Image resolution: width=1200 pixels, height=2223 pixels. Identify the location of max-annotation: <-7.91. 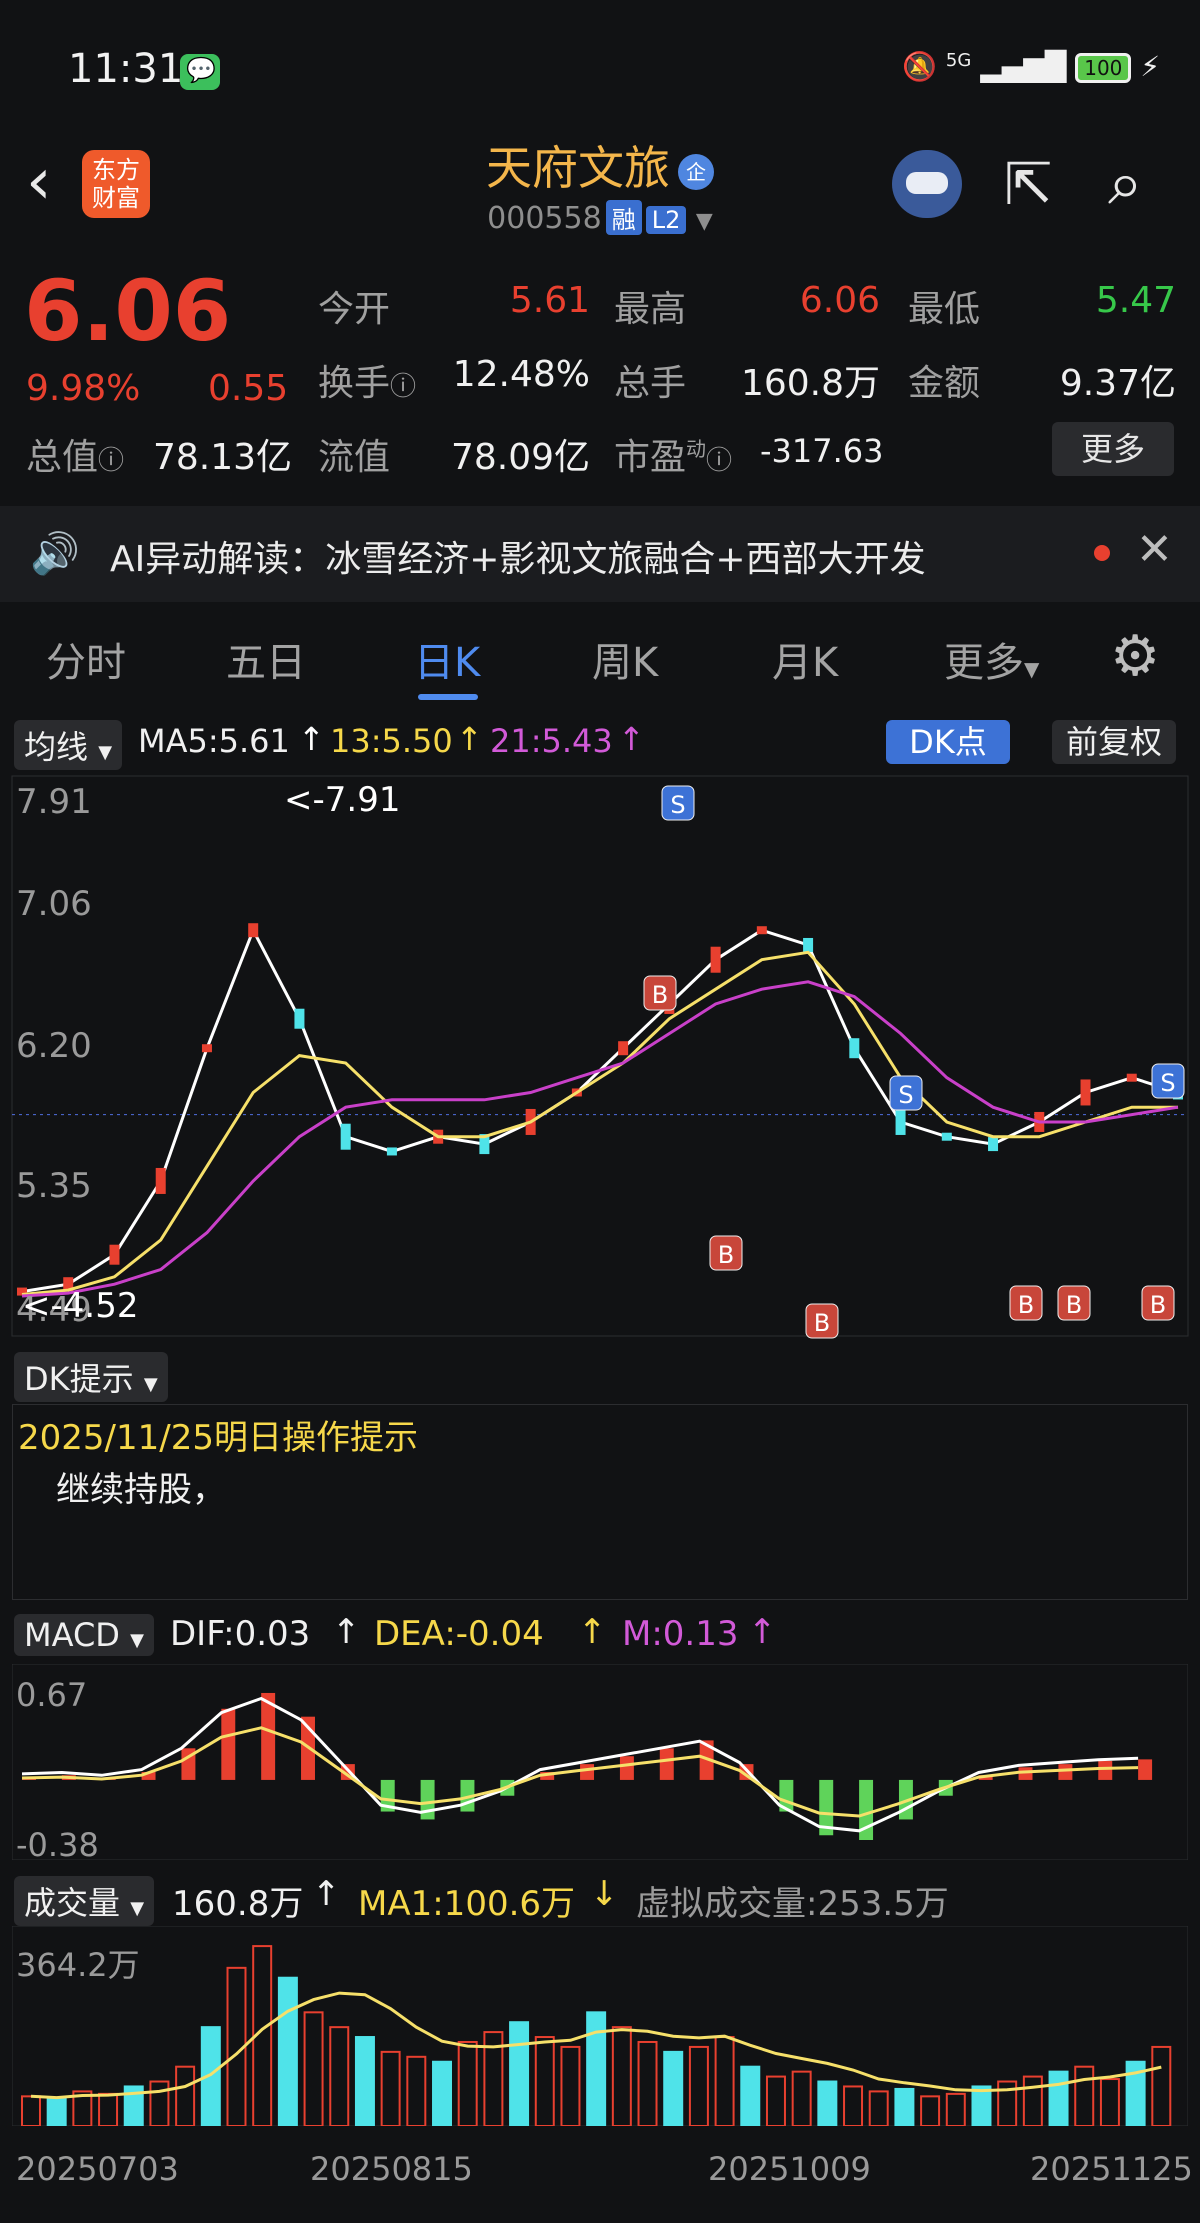
(342, 800).